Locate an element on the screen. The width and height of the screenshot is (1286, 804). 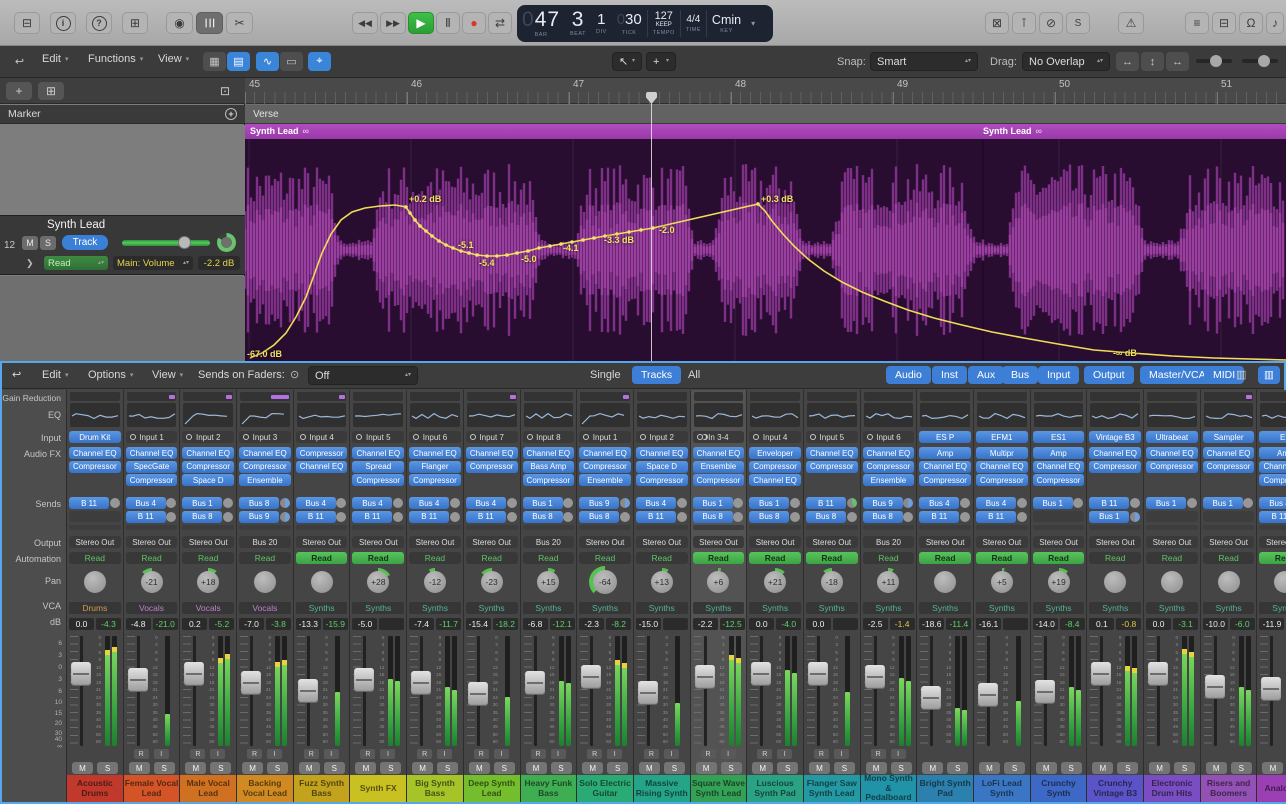
input-slot: EFM1 is located at coordinates (1002, 437).